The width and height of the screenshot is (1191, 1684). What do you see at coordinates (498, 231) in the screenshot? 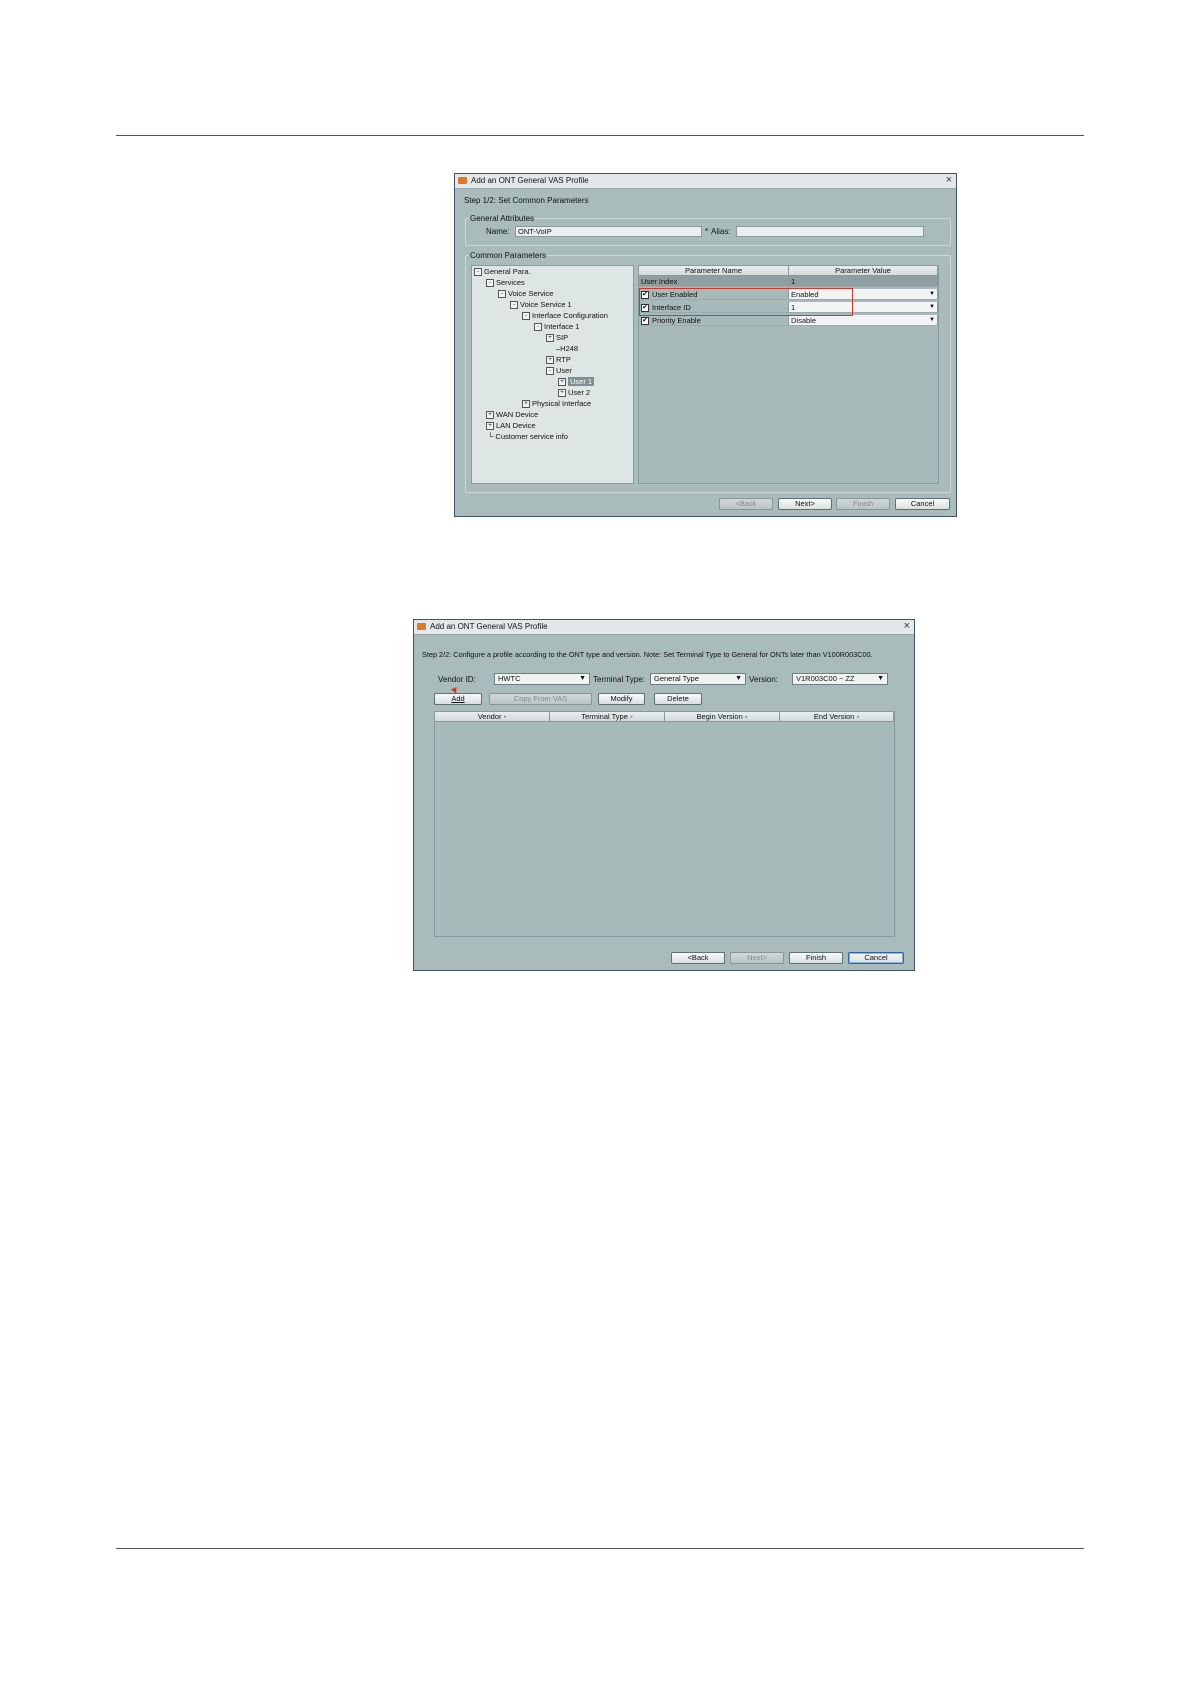
I see `name-label: Name:` at bounding box center [498, 231].